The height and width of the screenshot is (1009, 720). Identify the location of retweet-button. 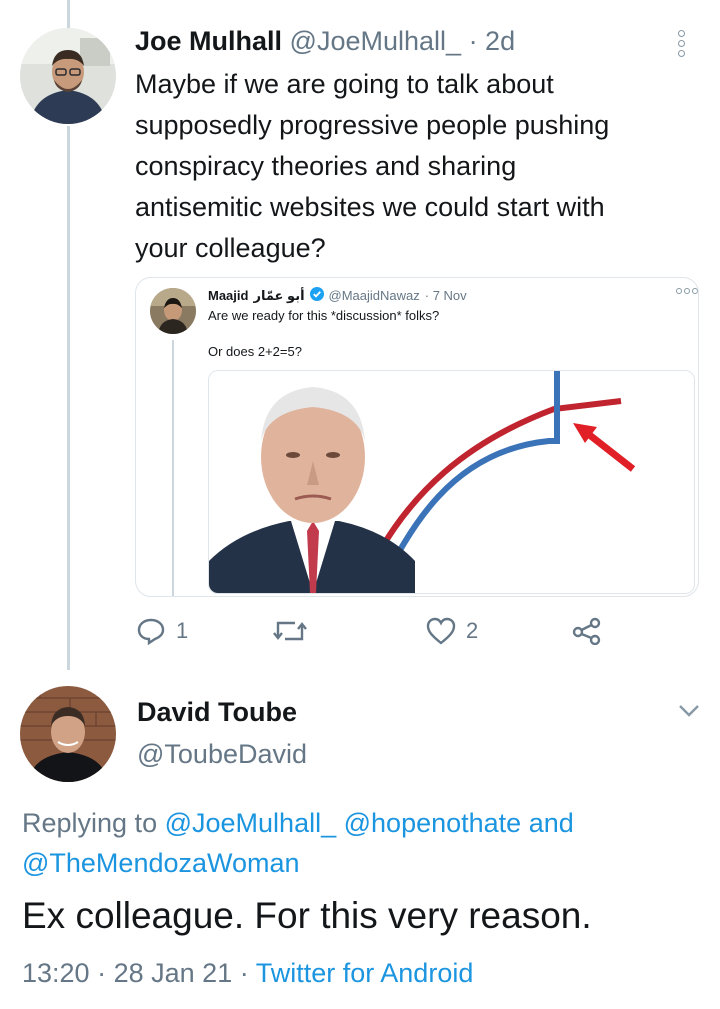
(295, 631).